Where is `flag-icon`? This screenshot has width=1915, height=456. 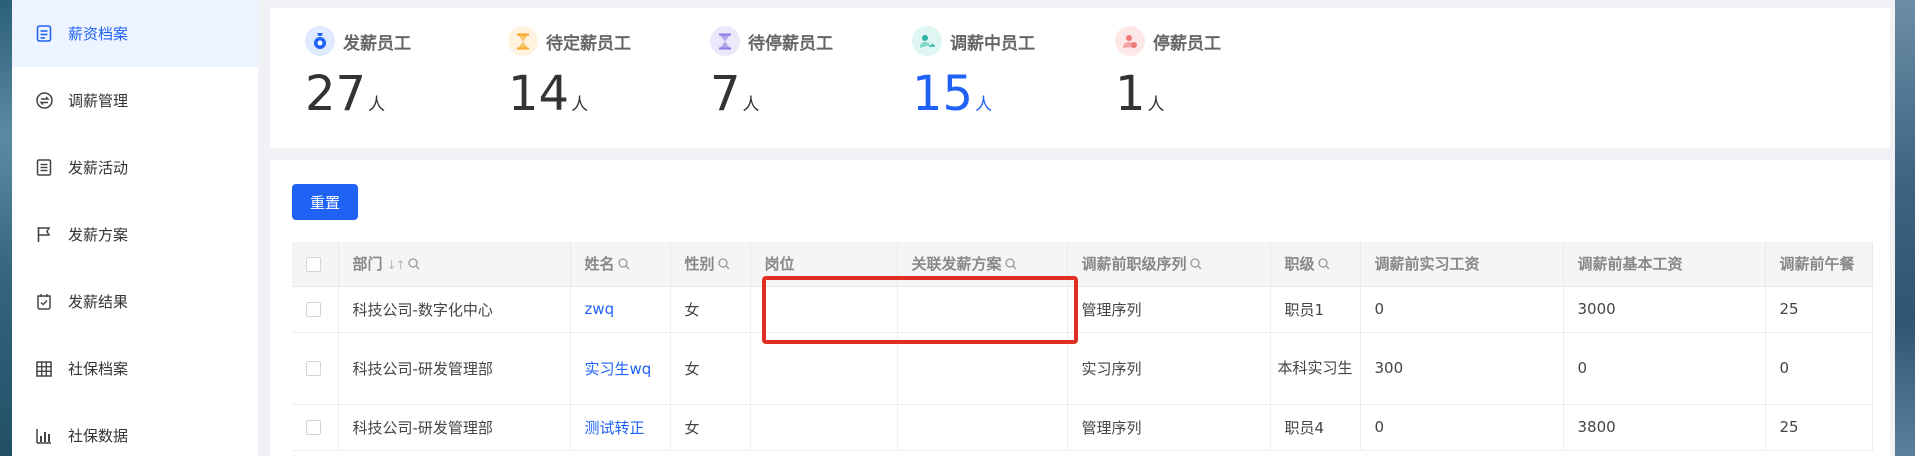
flag-icon is located at coordinates (44, 235).